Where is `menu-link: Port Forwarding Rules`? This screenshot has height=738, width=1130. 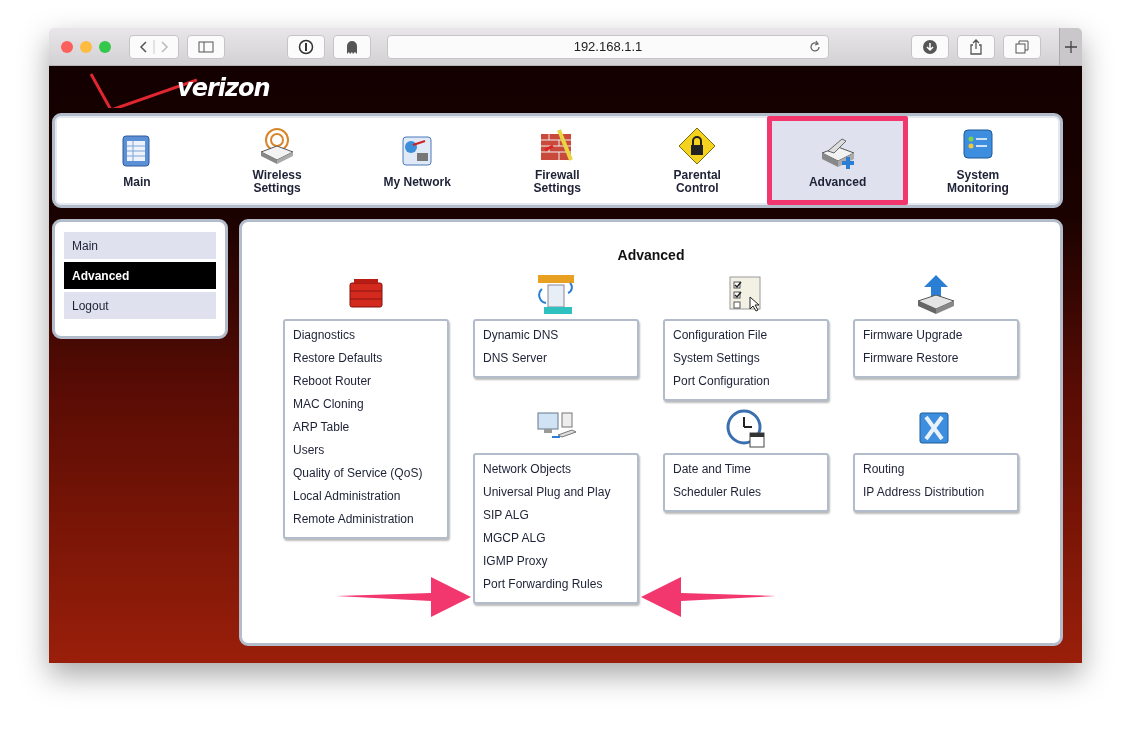
menu-link: Port Forwarding Rules is located at coordinates (556, 588).